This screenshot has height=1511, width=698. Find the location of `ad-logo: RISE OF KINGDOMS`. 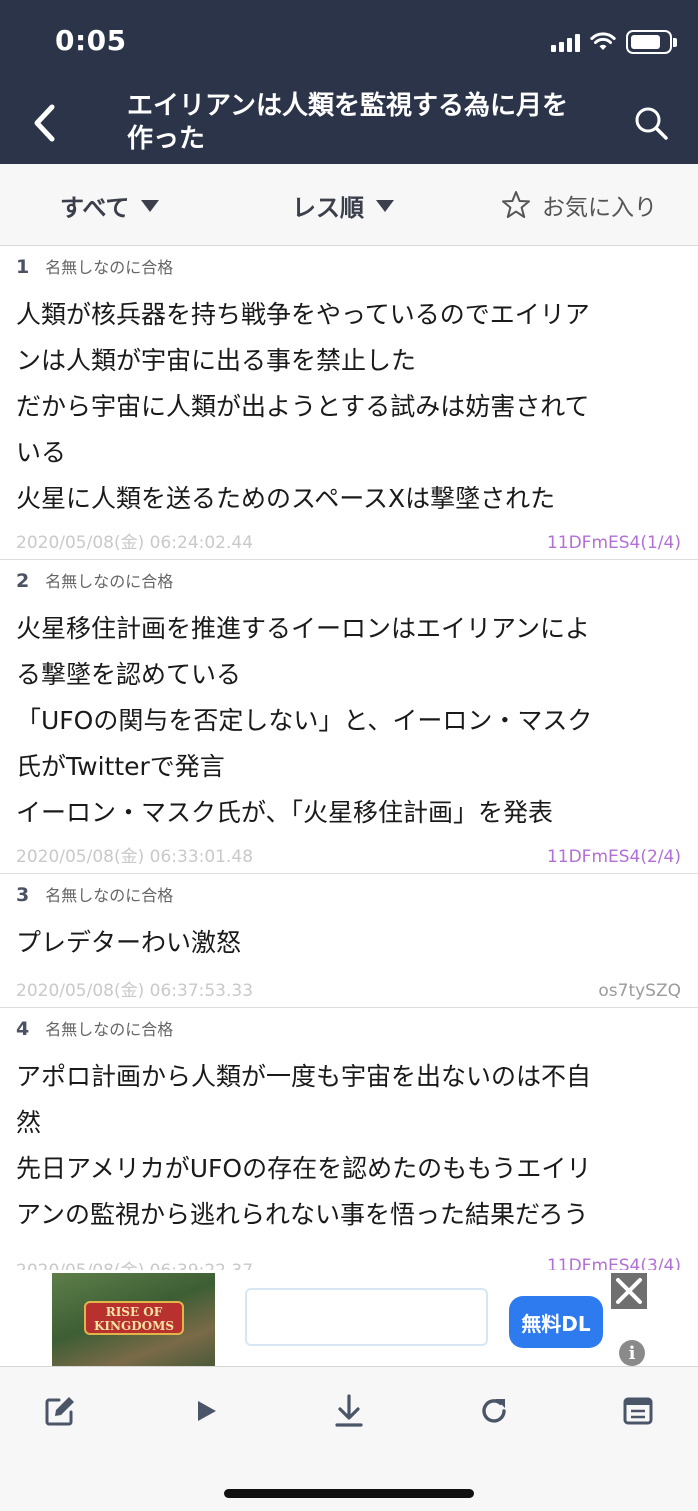

ad-logo: RISE OF KINGDOMS is located at coordinates (134, 1318).